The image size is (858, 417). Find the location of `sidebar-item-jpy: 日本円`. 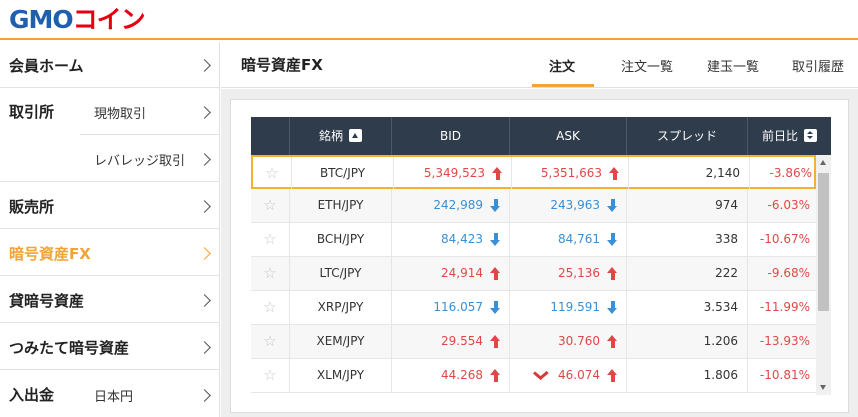

sidebar-item-jpy: 日本円 is located at coordinates (149, 393).